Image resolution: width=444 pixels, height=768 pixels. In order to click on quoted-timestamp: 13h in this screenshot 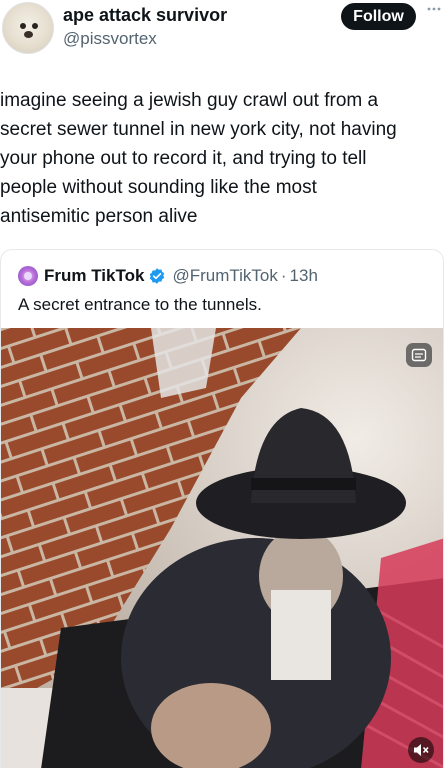, I will do `click(304, 276)`.